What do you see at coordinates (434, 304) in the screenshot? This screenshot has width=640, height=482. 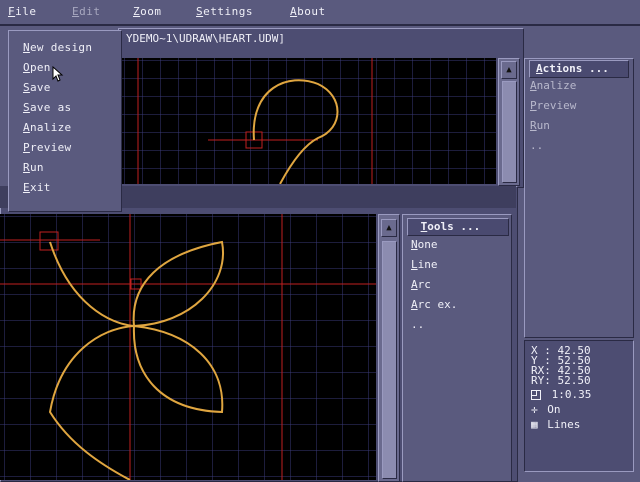 I see `tool-arc-ex: Arc ex.` at bounding box center [434, 304].